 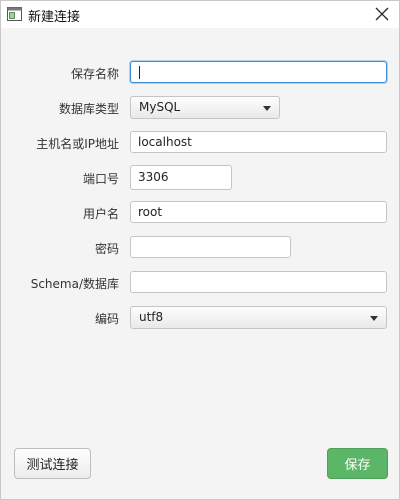 I want to click on host-label: 主机名或IP地址, so click(x=77, y=144).